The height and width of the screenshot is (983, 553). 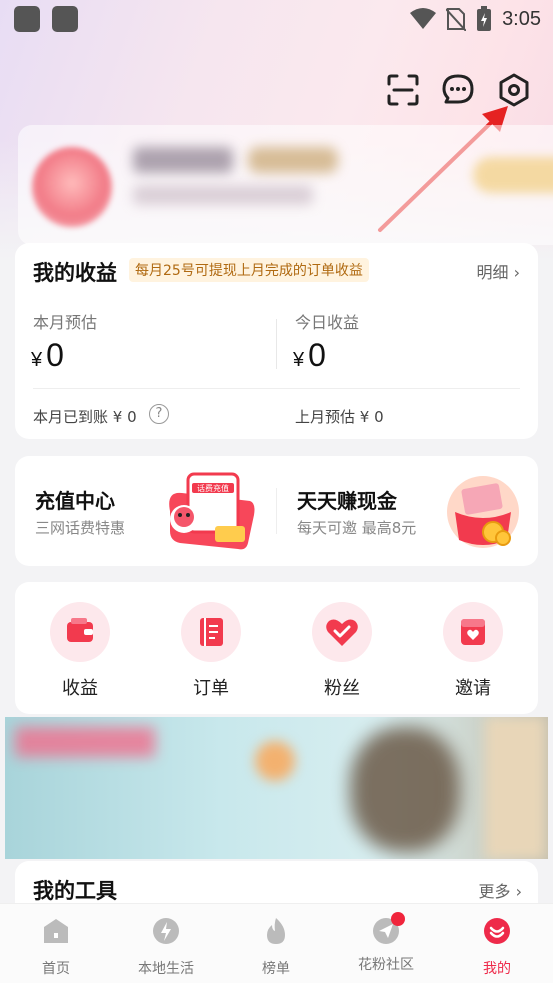 I want to click on shortcut-earnings: 收益, so click(x=80, y=651).